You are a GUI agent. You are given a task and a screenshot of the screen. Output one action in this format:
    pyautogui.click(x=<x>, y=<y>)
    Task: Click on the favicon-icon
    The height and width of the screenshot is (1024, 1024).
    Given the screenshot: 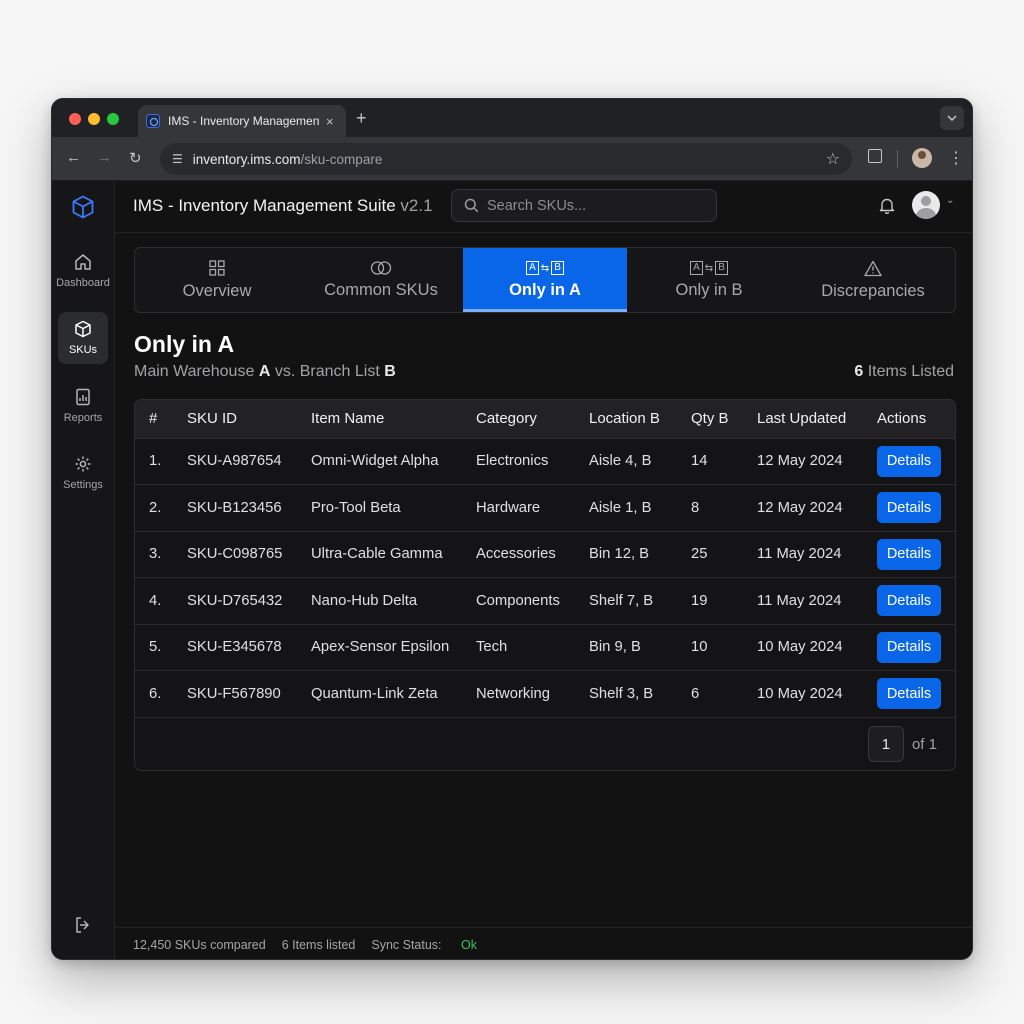 What is the action you would take?
    pyautogui.click(x=153, y=121)
    